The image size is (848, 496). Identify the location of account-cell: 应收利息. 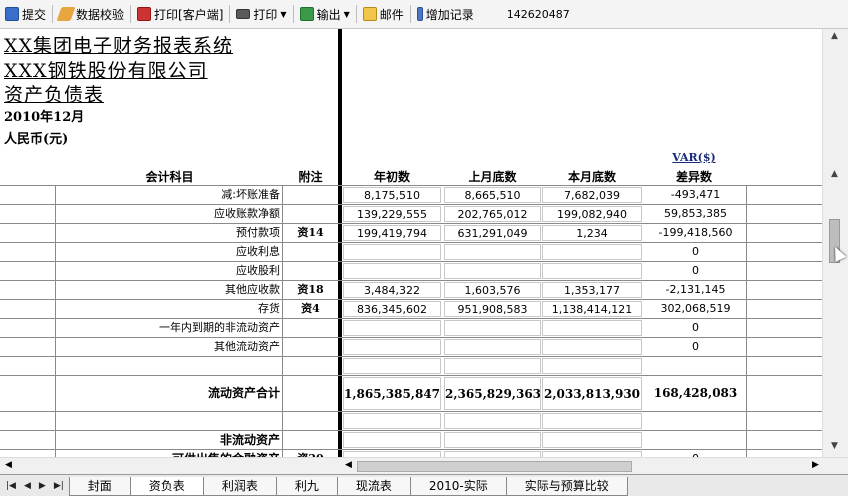
(169, 252).